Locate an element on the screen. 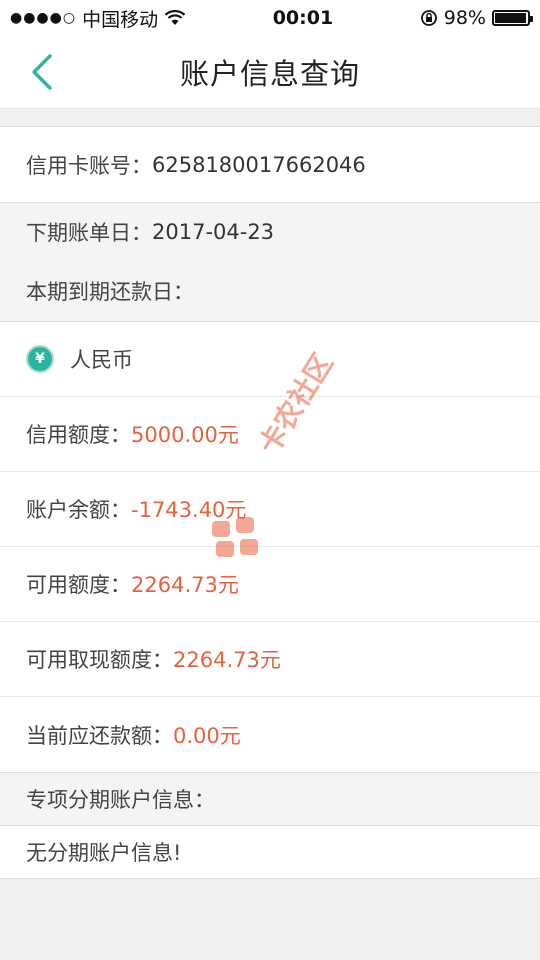  statement-date-row: 下期账单日： 2017-04-23 is located at coordinates (270, 232).